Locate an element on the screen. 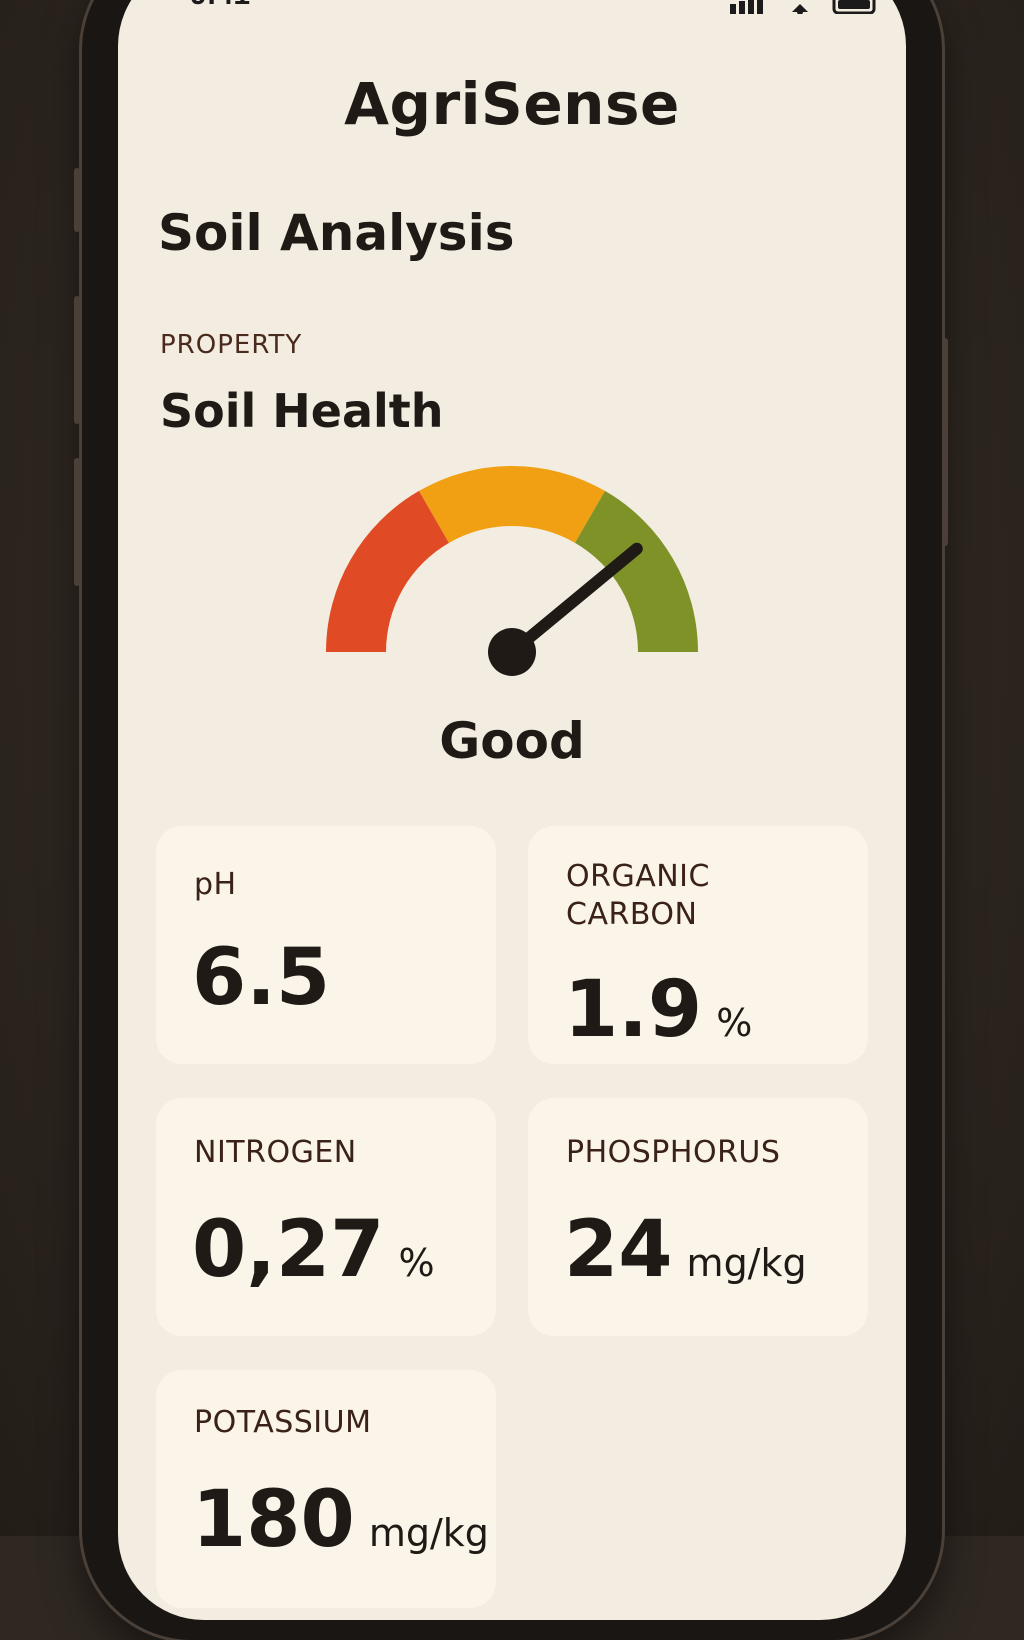 The height and width of the screenshot is (1640, 1024). metric-number: 6.5 is located at coordinates (261, 978).